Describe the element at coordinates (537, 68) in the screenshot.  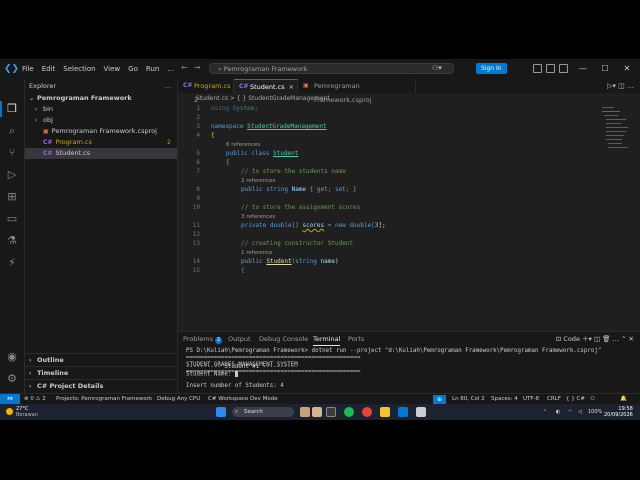
I see `toggle-primary-sidebar-icon` at that location.